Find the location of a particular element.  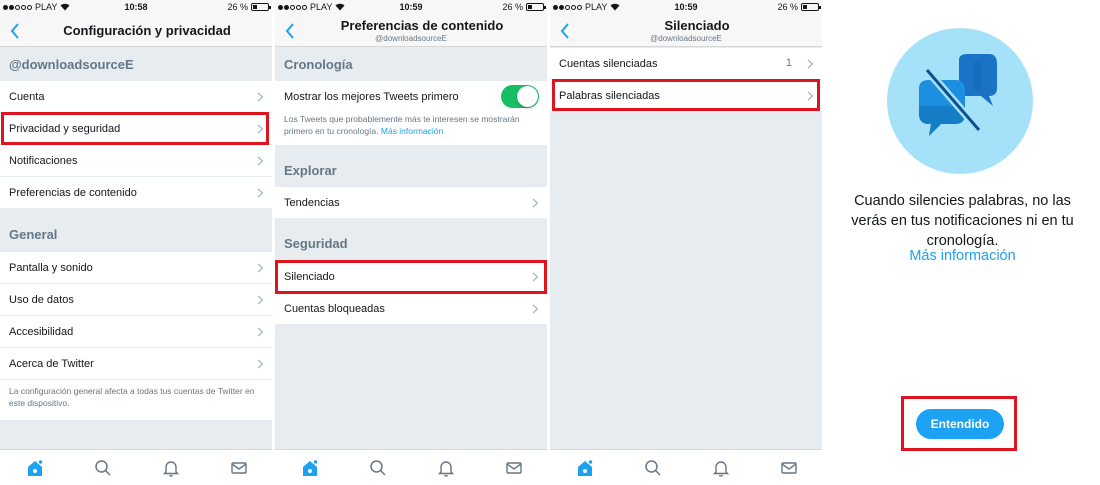

settings-item-accessibility: Accesibilidad is located at coordinates (136, 332).